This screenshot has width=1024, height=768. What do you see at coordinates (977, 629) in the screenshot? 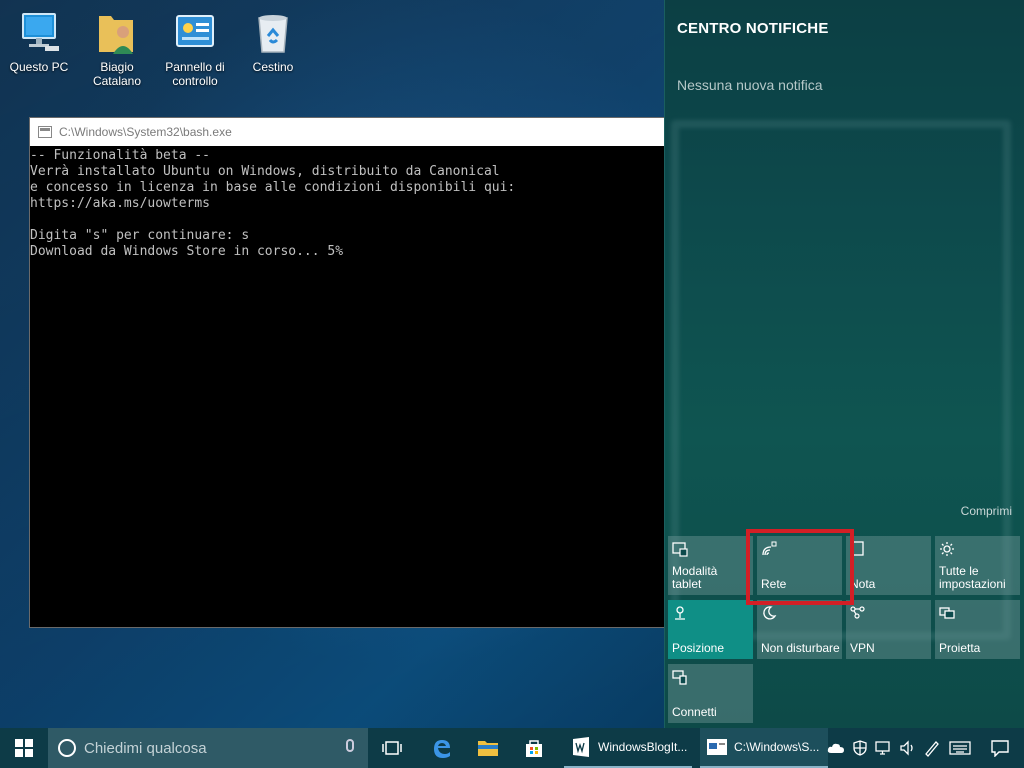
I see `tile-project: Proietta` at bounding box center [977, 629].